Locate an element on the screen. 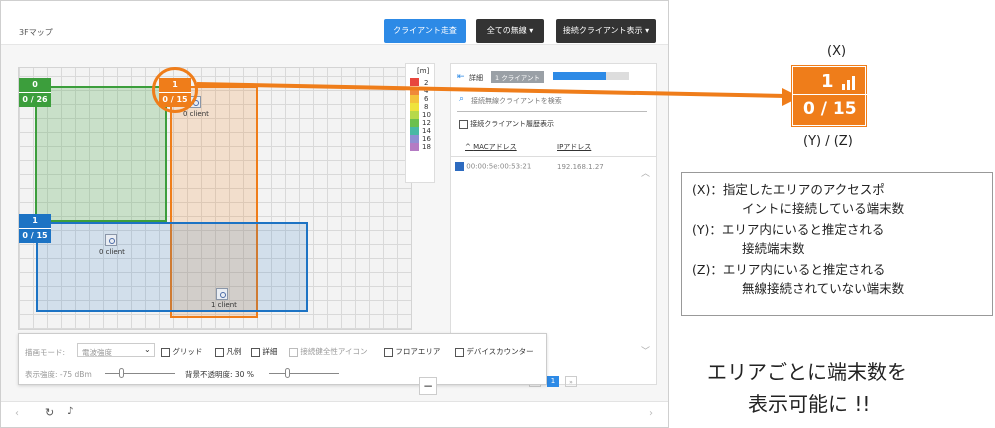 The height and width of the screenshot is (428, 995). desc-z-line2: 無線接続されていない端末数 is located at coordinates (823, 288).